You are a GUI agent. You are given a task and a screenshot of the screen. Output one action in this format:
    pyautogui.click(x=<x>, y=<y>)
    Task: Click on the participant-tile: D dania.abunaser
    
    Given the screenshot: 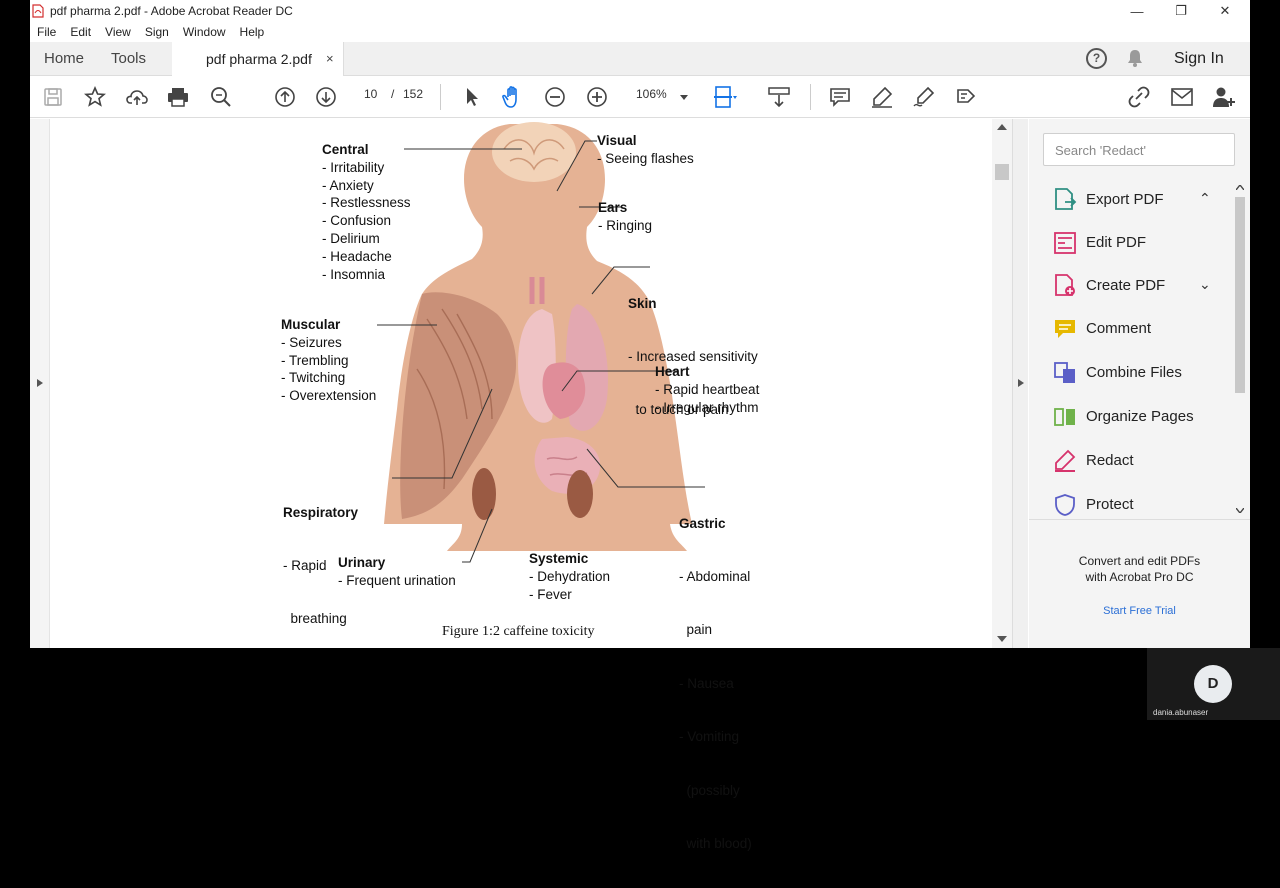 What is the action you would take?
    pyautogui.click(x=1213, y=684)
    